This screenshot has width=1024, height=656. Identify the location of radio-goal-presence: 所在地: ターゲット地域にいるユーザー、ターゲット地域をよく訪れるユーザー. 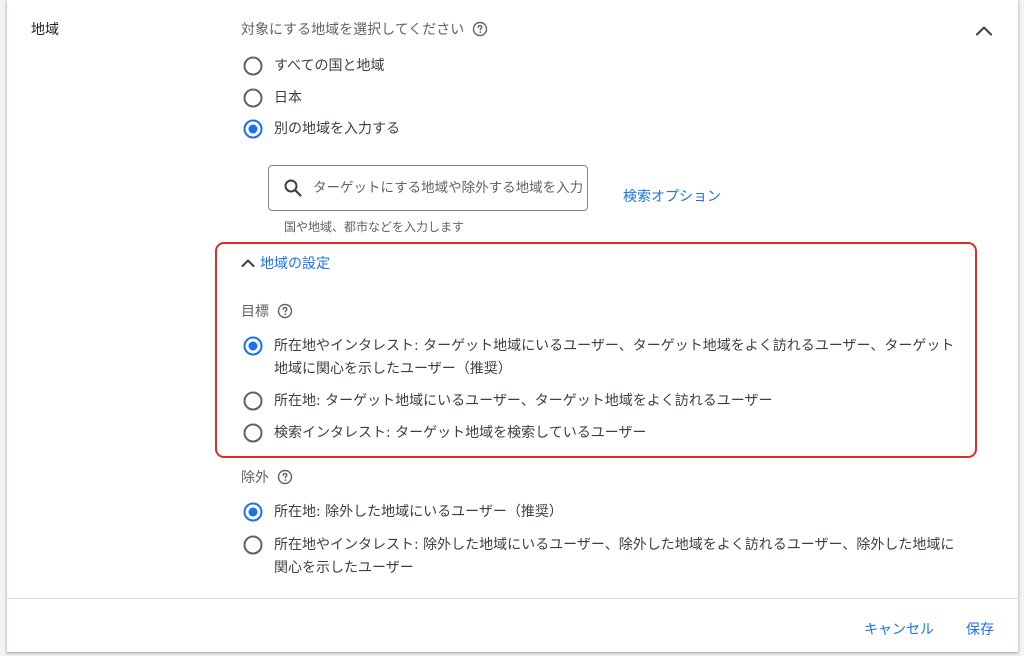
(507, 401).